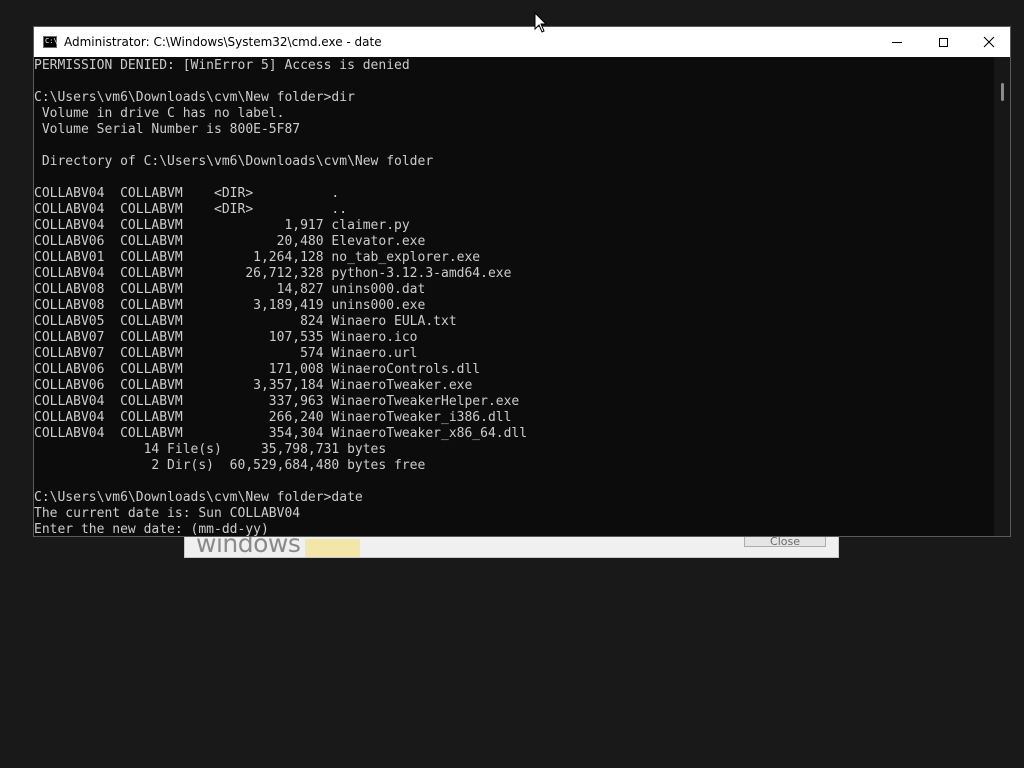  I want to click on console-line: COLLABV07 COLLABVM 574 Winaero.url, so click(226, 353).